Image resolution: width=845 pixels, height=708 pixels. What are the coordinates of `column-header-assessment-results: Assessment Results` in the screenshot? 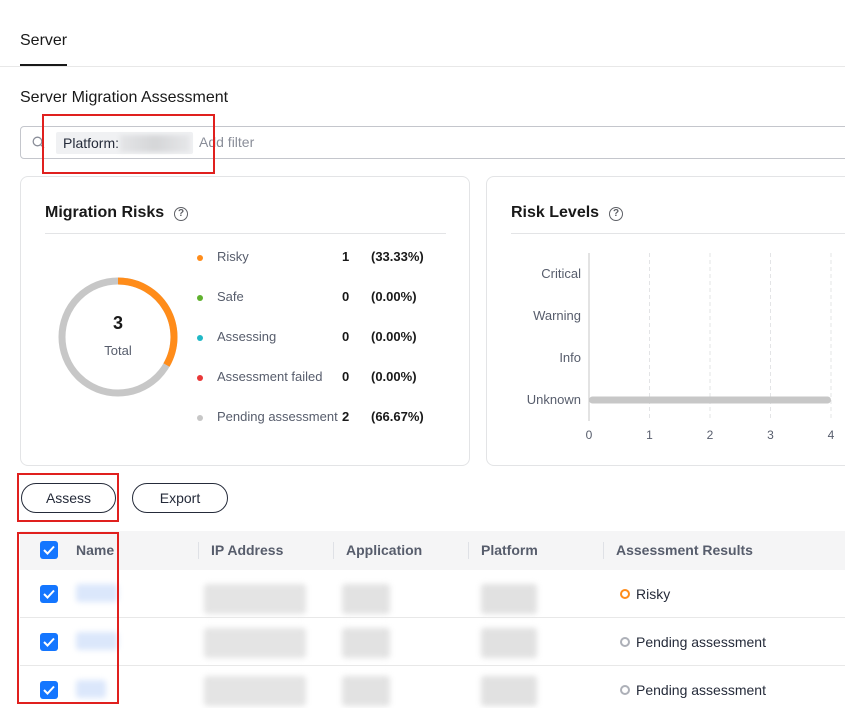 It's located at (684, 550).